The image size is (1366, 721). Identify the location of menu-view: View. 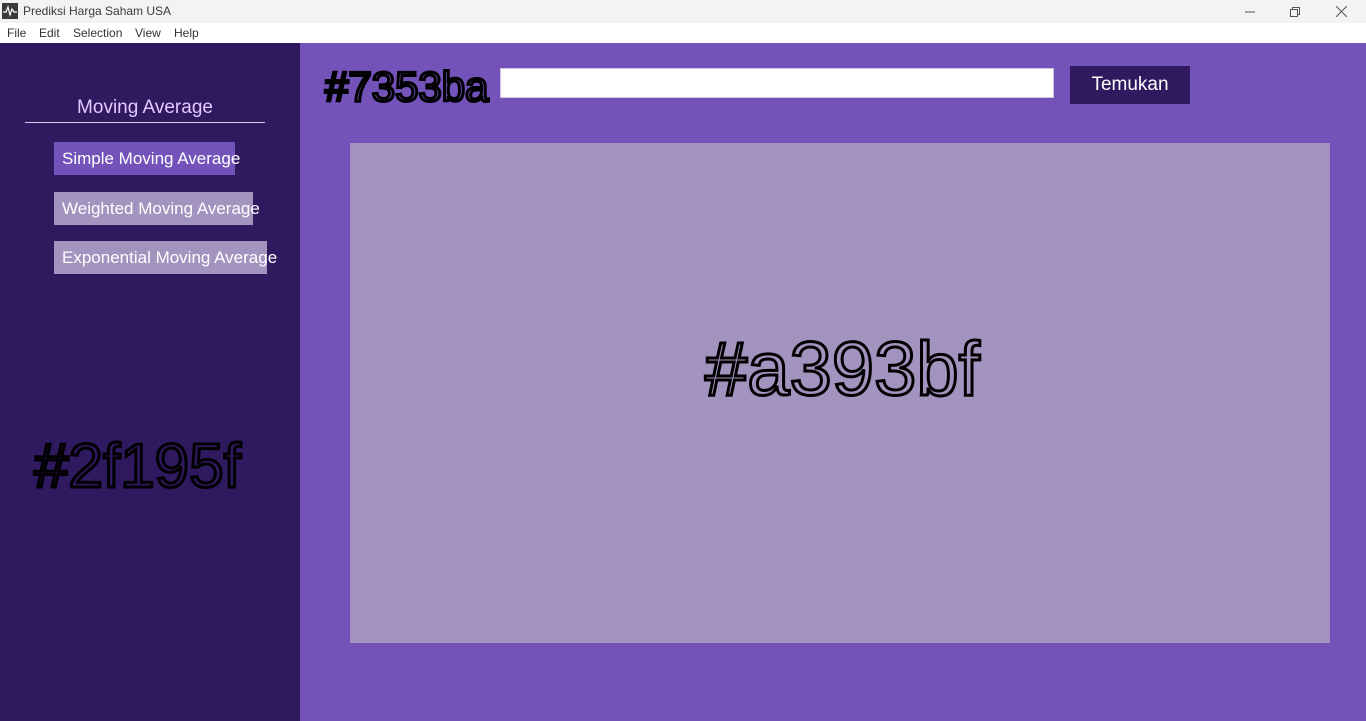
(148, 33).